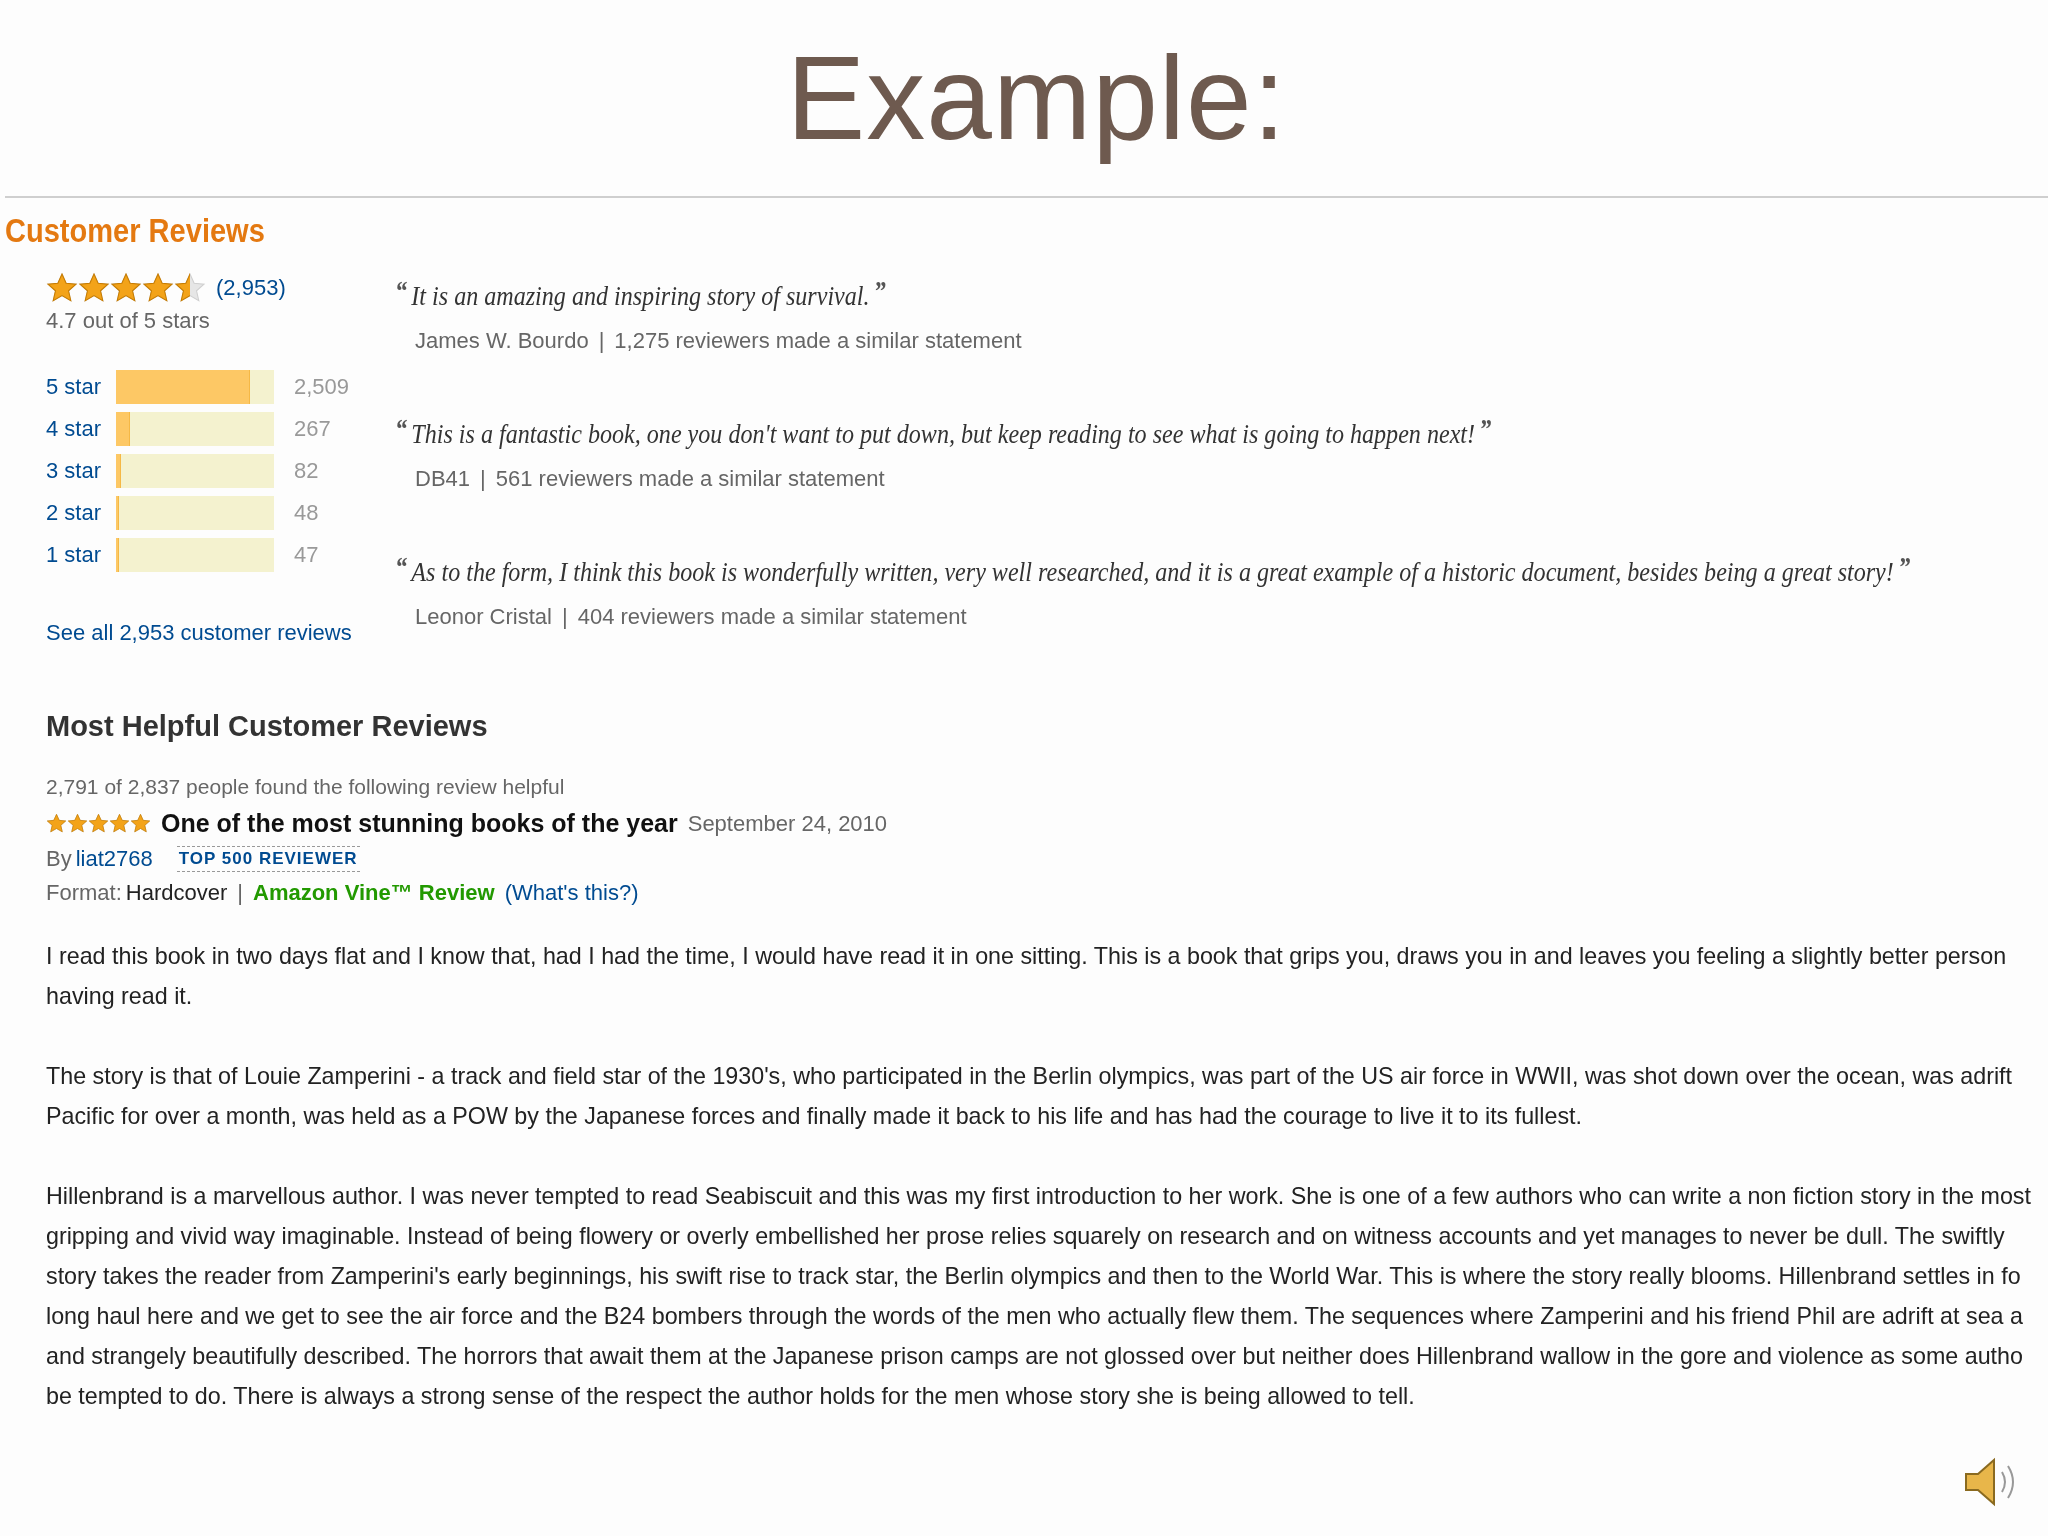 The image size is (2048, 1536). I want to click on slide-title: Example:, so click(1036, 98).